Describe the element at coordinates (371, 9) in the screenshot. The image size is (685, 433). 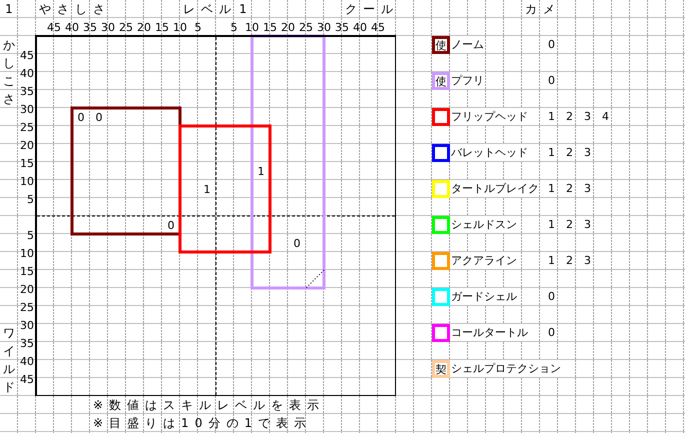
I see `axis-title: クール` at that location.